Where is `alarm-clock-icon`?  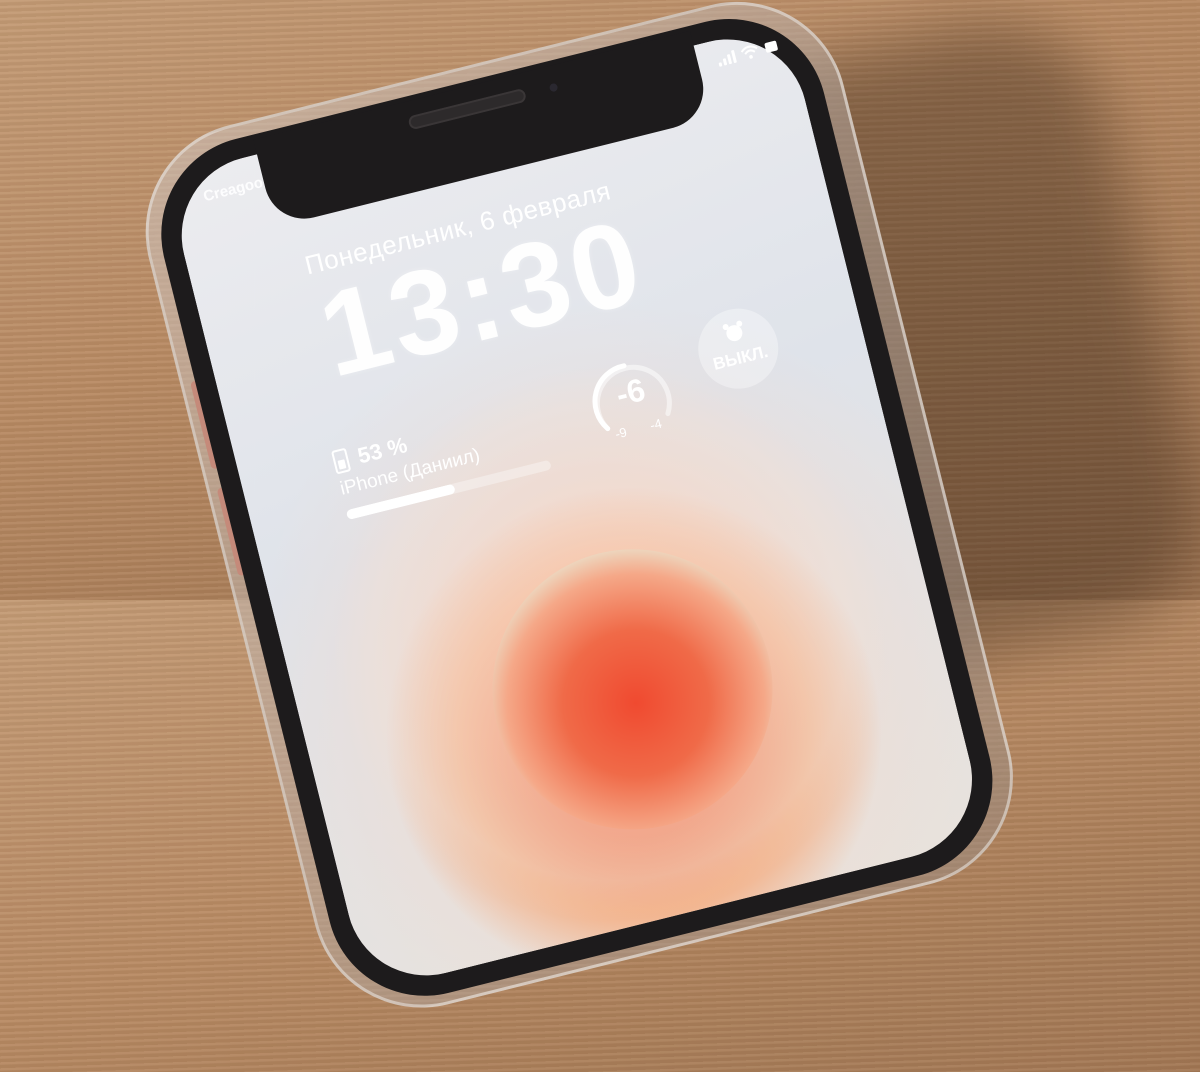
alarm-clock-icon is located at coordinates (735, 335).